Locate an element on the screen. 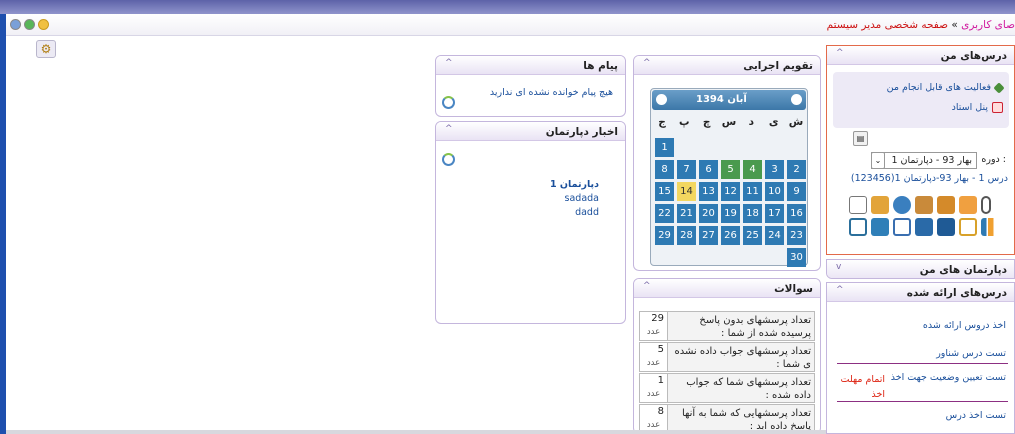 The width and height of the screenshot is (1015, 434). teacher-panel-label: پنل استاد is located at coordinates (970, 107).